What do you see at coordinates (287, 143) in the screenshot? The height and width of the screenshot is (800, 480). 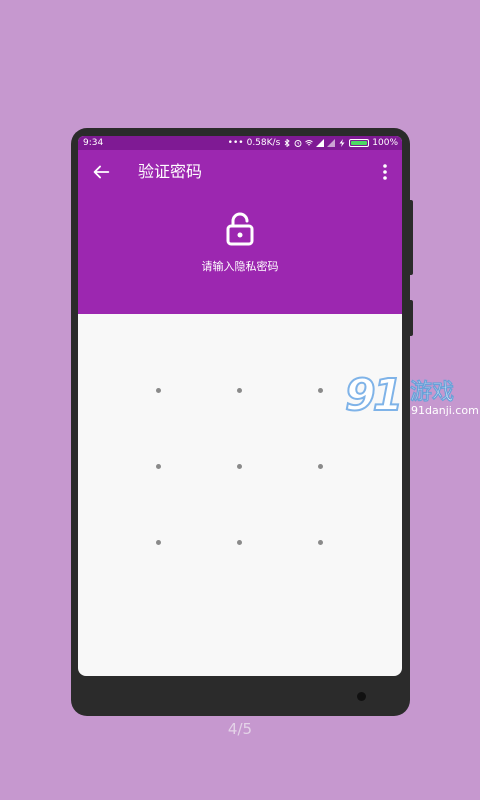 I see `bluetooth-icon` at bounding box center [287, 143].